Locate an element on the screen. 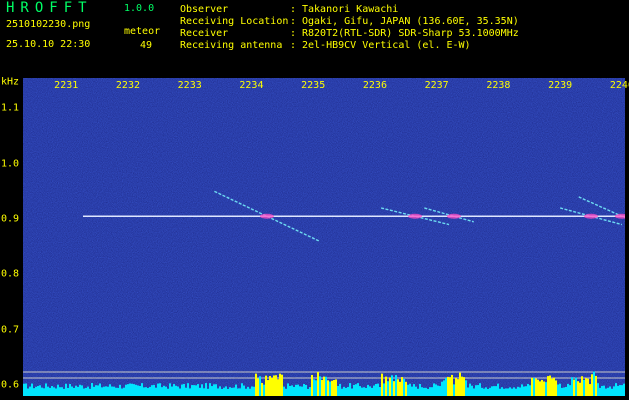 Image resolution: width=629 pixels, height=400 pixels. y-axis: kHz 1.1 1.0 0.9 0.8 0.7 0.6 is located at coordinates (11, 236).